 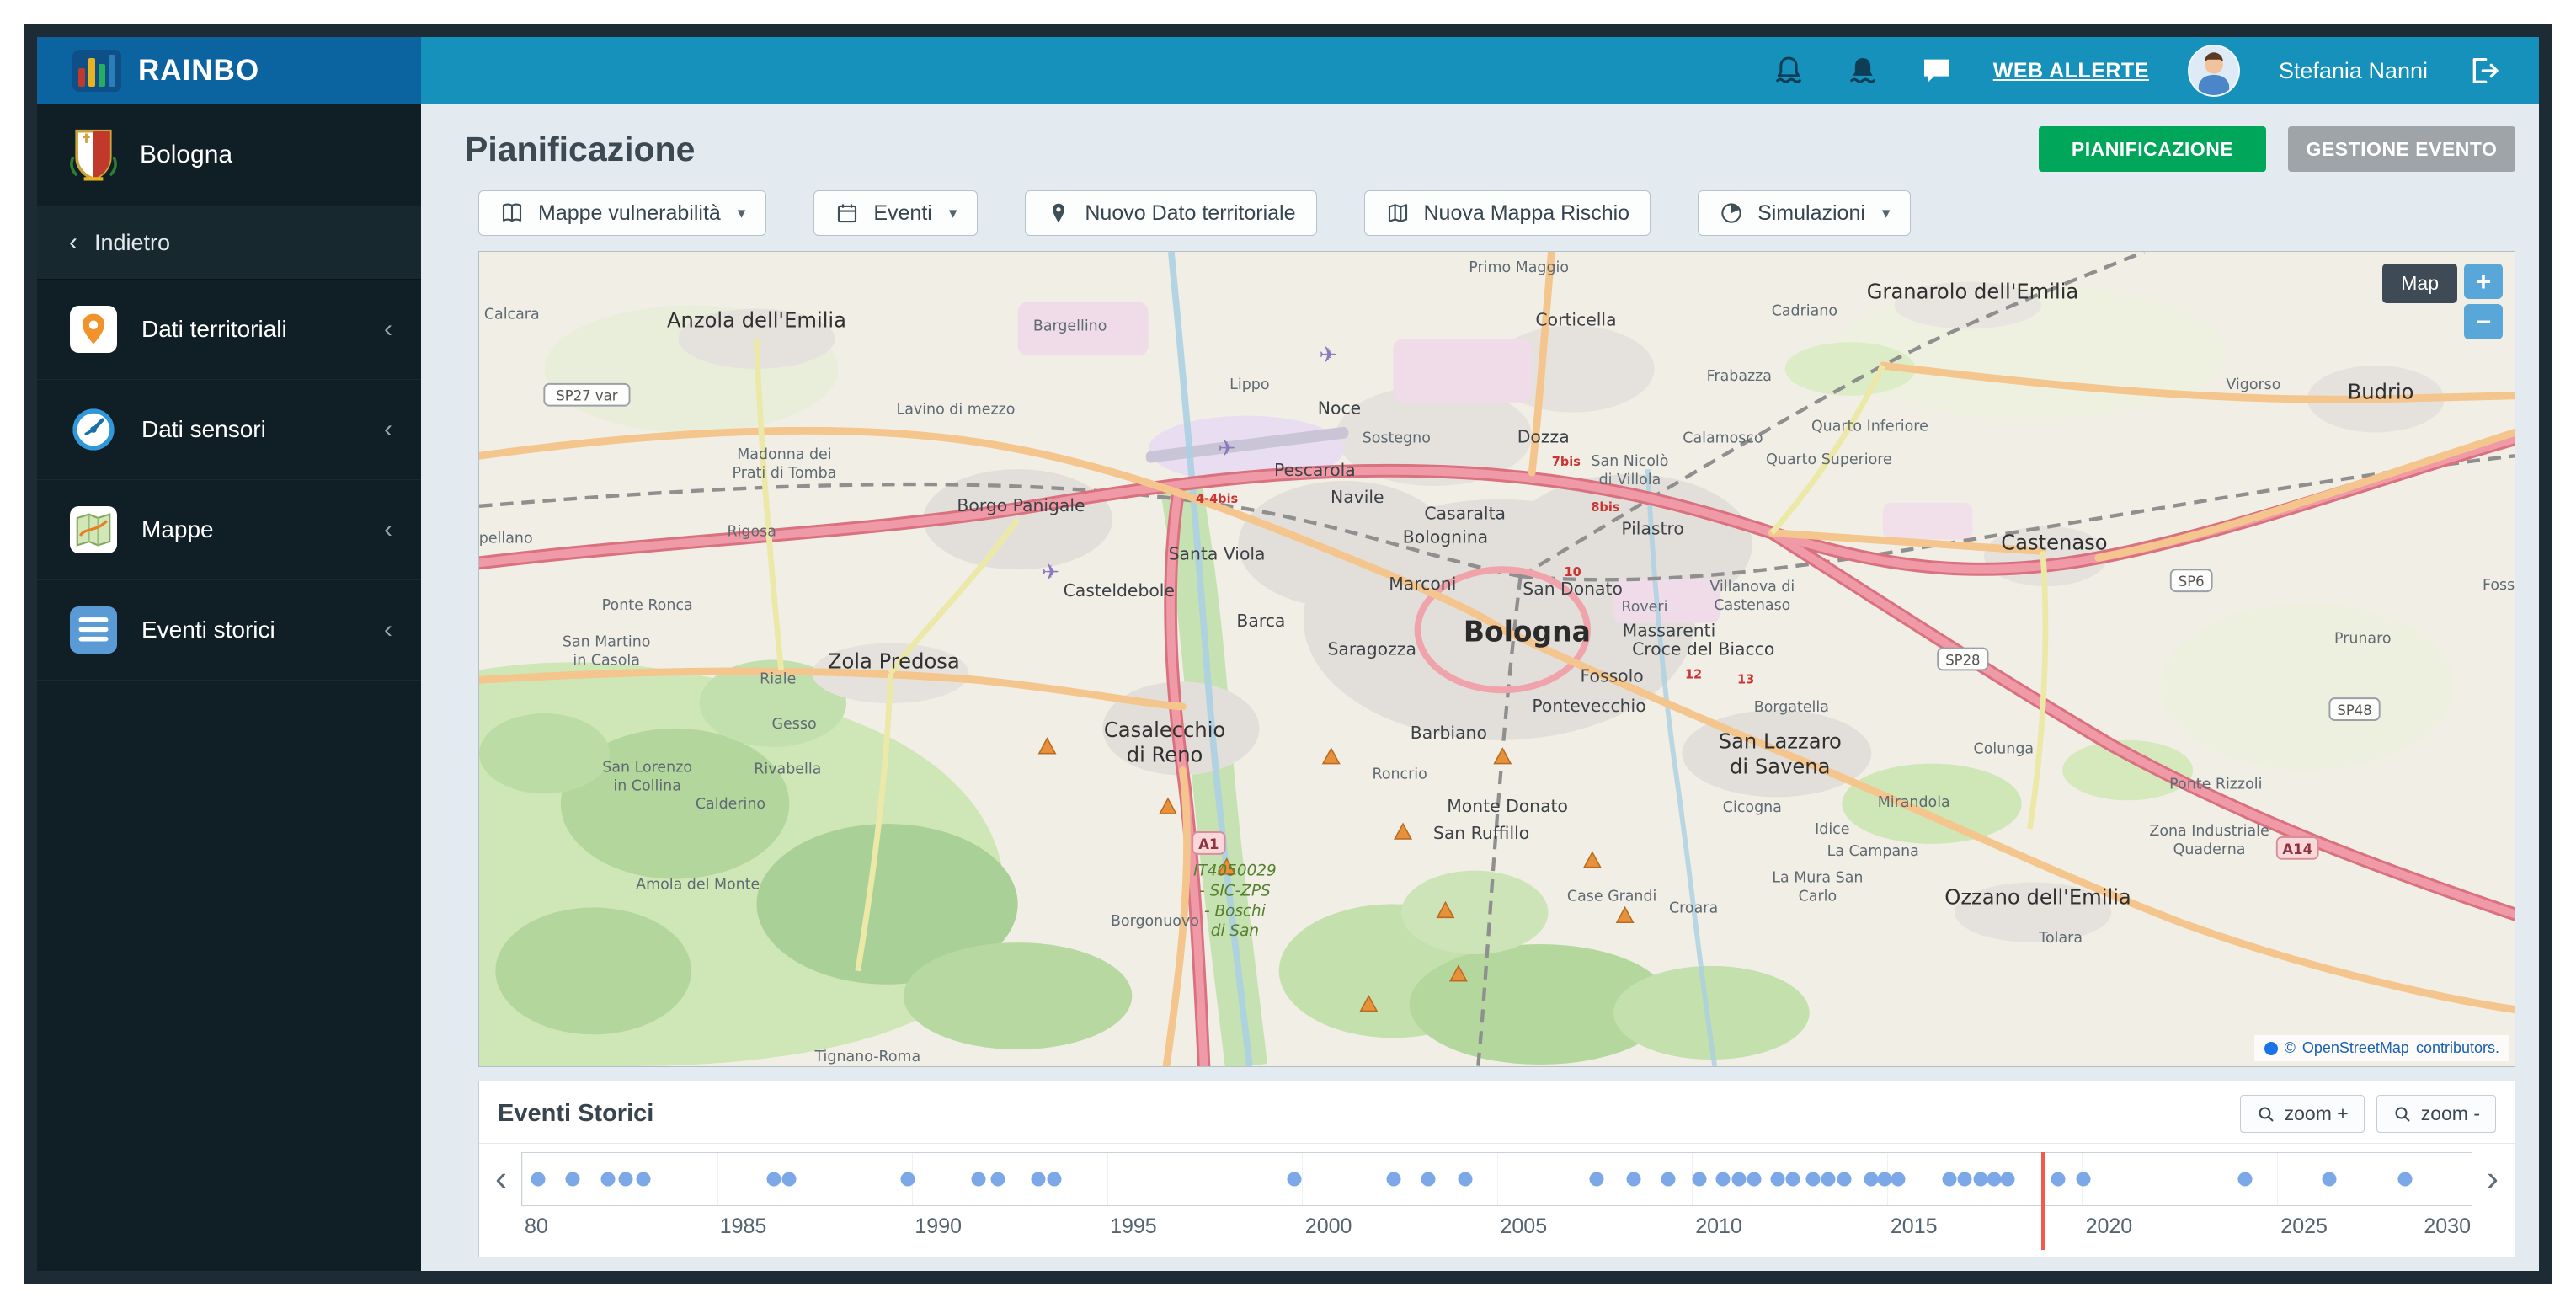 What do you see at coordinates (580, 148) in the screenshot?
I see `page-title: Pianificazione` at bounding box center [580, 148].